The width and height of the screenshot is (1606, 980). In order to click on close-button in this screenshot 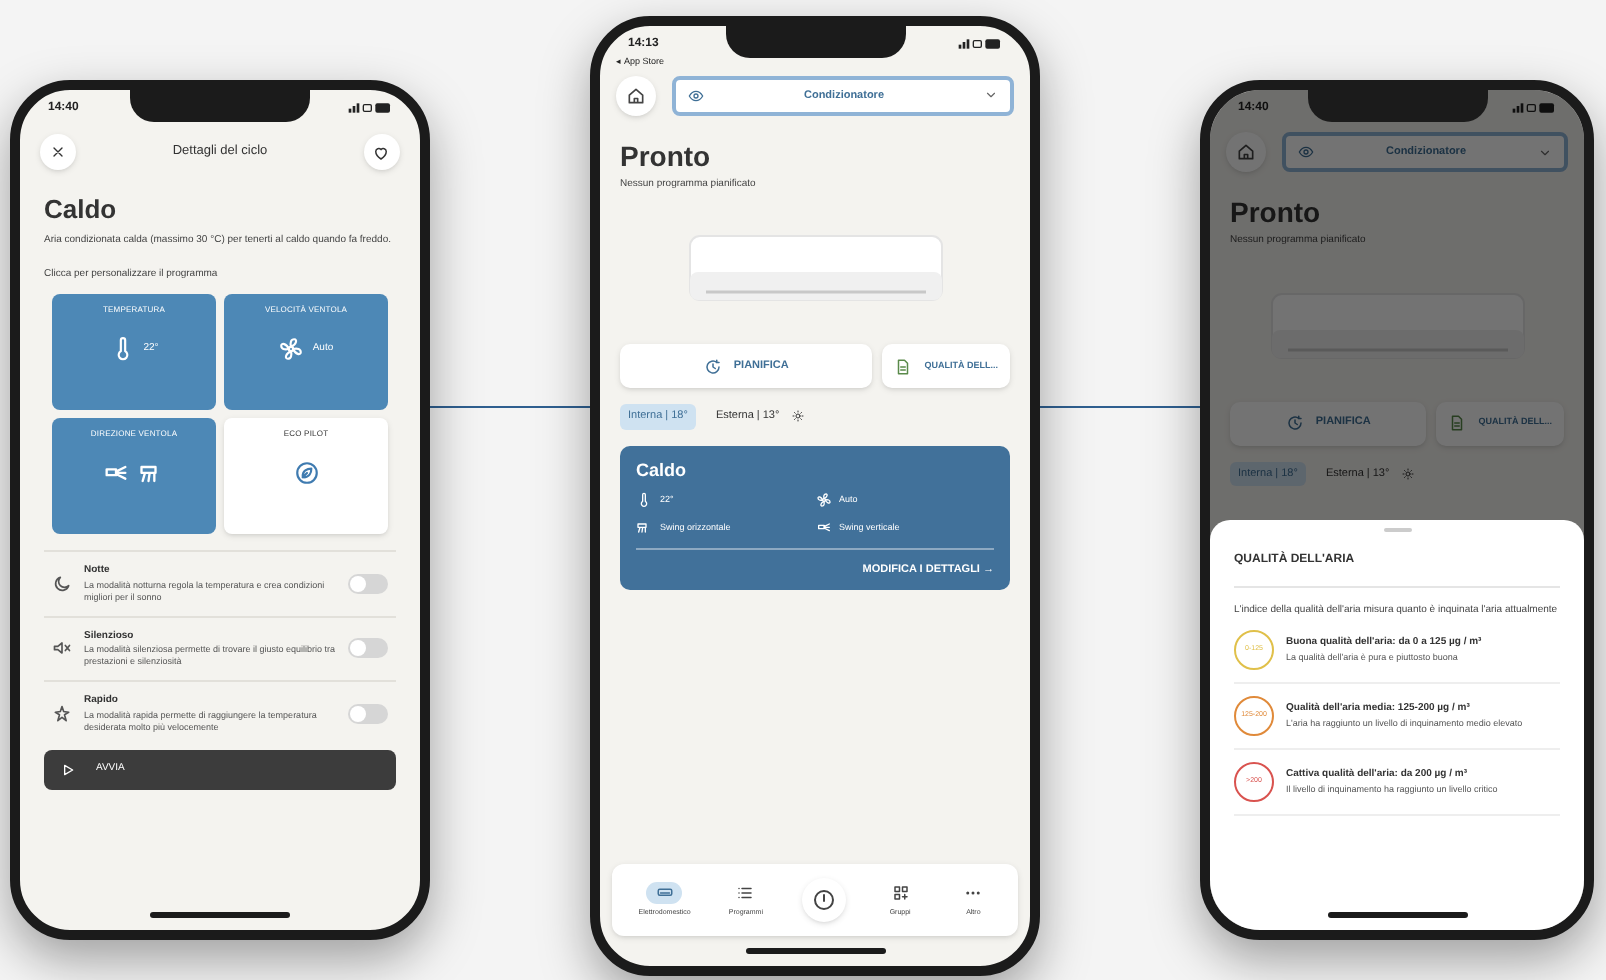, I will do `click(58, 152)`.